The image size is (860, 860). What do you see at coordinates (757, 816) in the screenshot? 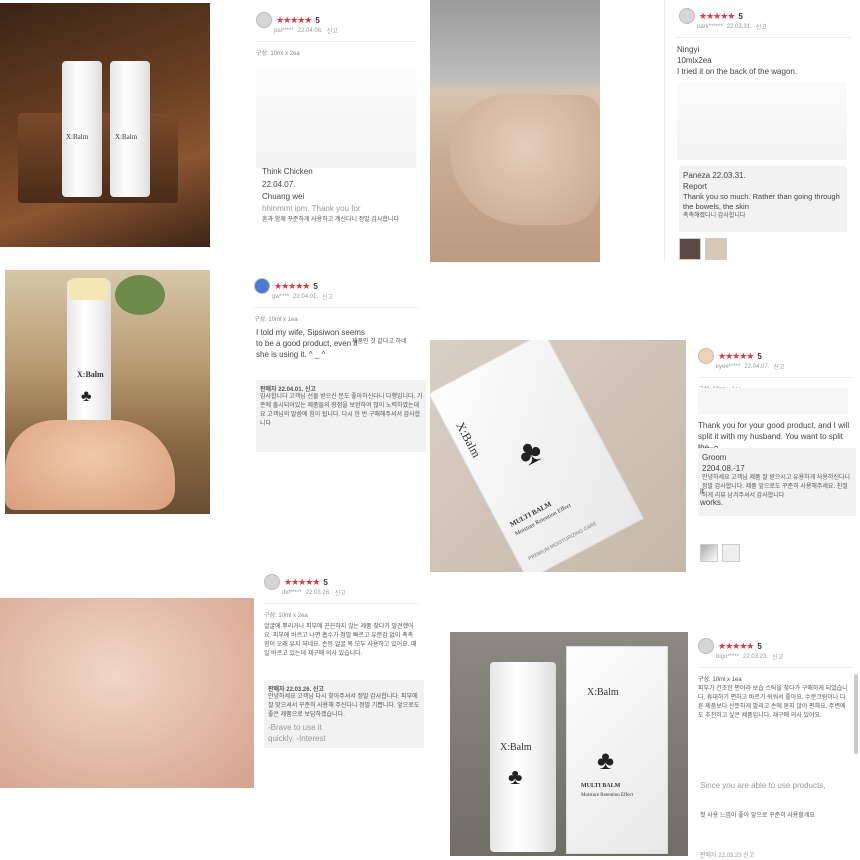
I see `review-footer: 첫 사용 느낌이 좋아 앞으로 꾸준히 사용할게요` at bounding box center [757, 816].